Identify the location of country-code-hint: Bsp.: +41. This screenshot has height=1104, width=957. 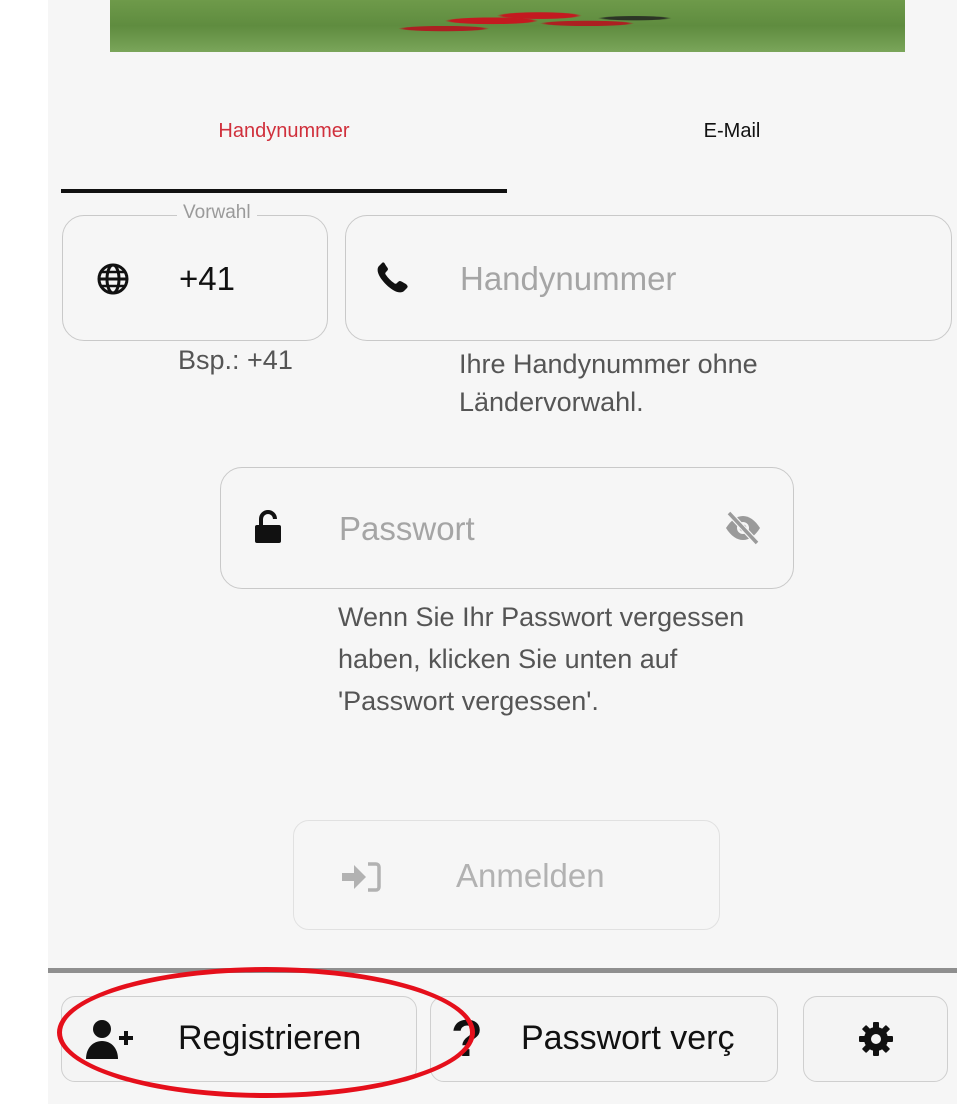
(235, 360).